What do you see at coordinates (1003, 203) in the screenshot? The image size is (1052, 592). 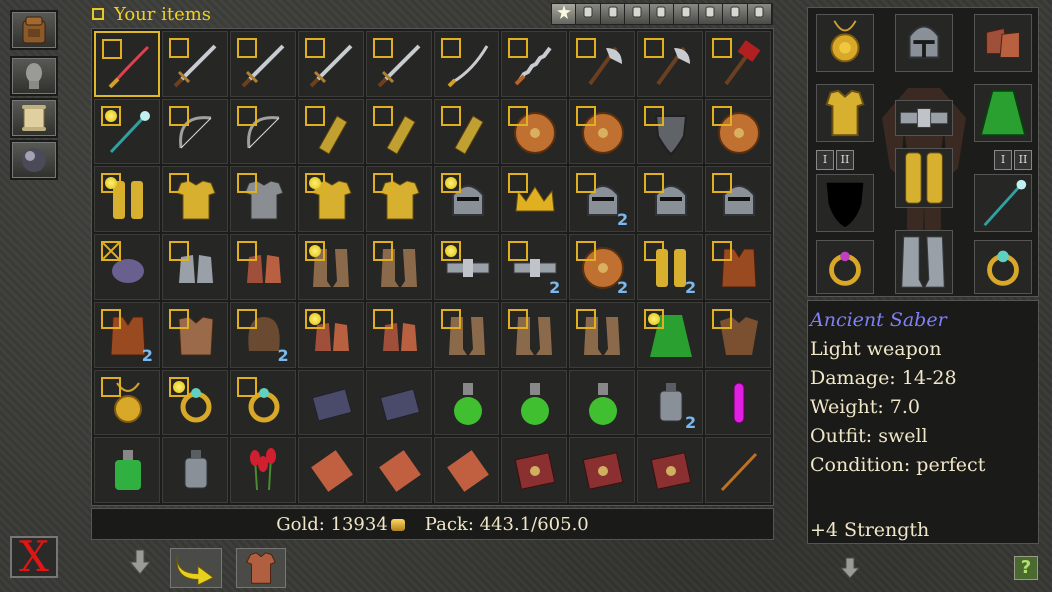 I see `mainhand-slot` at bounding box center [1003, 203].